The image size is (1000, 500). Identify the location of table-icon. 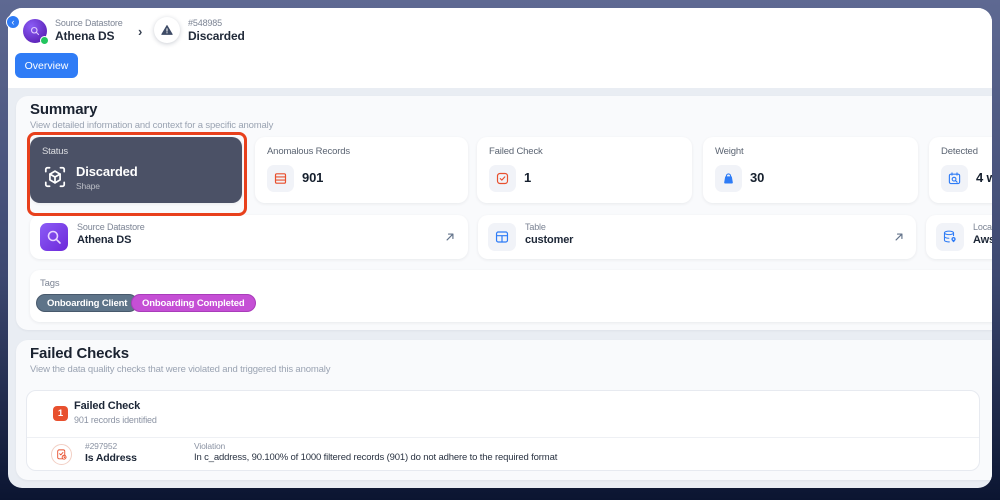
(502, 237).